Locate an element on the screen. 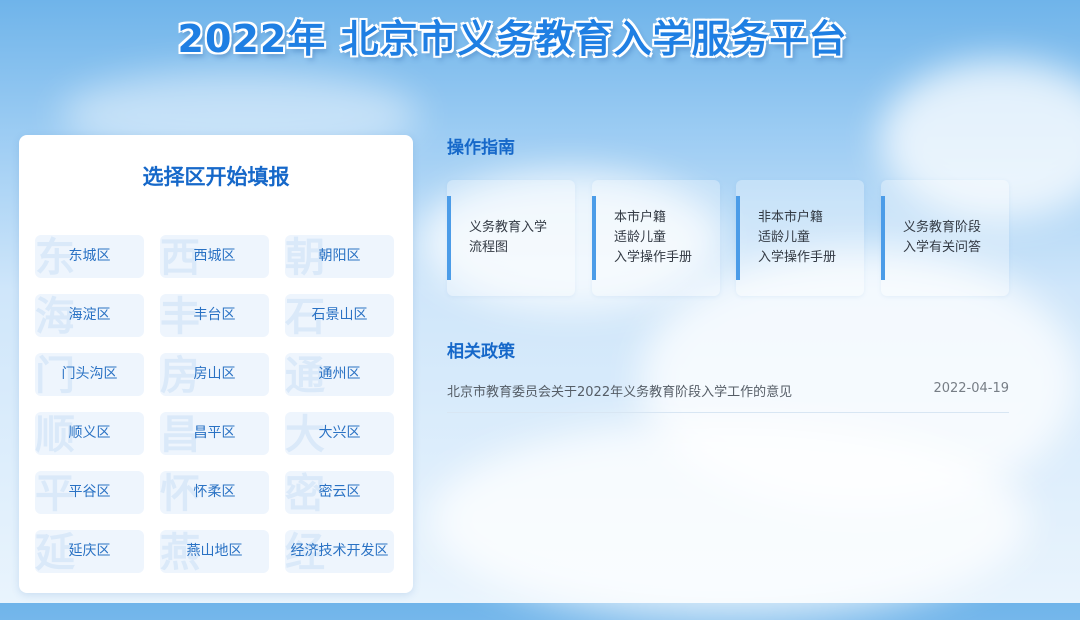 The height and width of the screenshot is (620, 1080). district-label: 大兴区 is located at coordinates (339, 433).